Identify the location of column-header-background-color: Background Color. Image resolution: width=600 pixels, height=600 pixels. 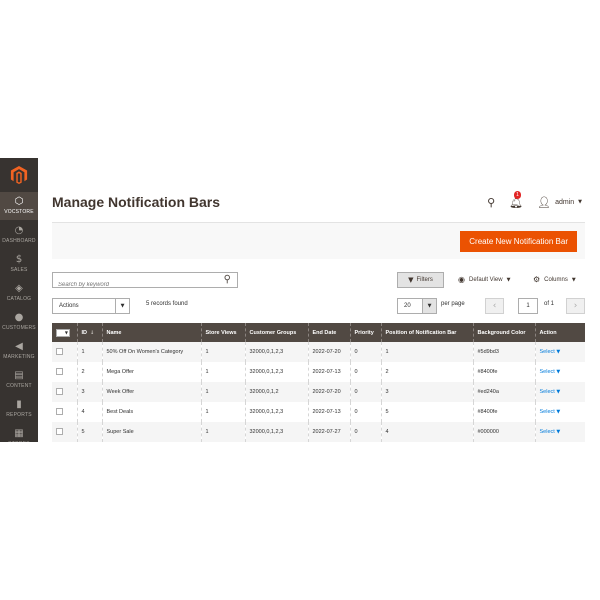
(504, 332).